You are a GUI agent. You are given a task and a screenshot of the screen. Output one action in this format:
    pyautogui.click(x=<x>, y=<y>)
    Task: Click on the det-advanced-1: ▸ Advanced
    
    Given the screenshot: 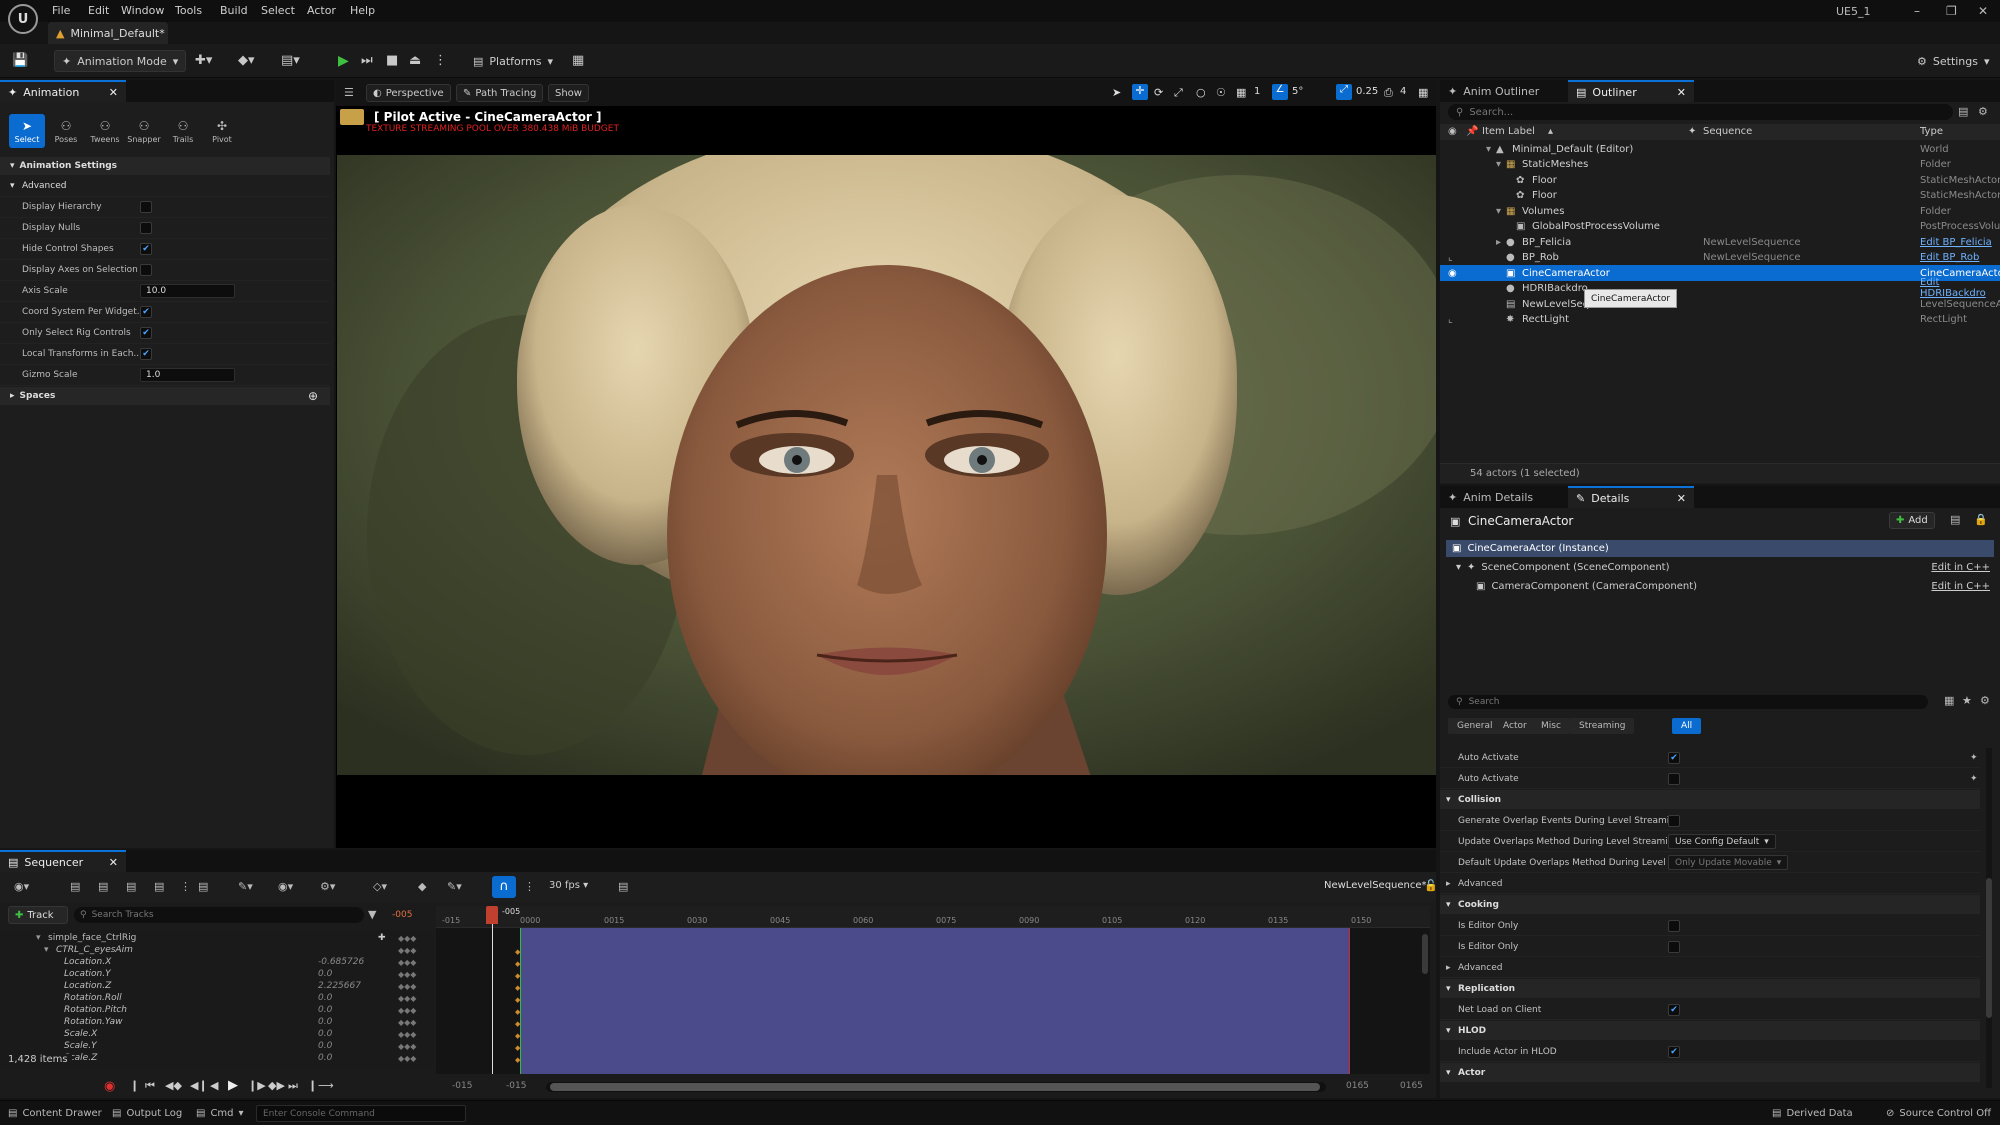 What is the action you would take?
    pyautogui.click(x=1710, y=884)
    